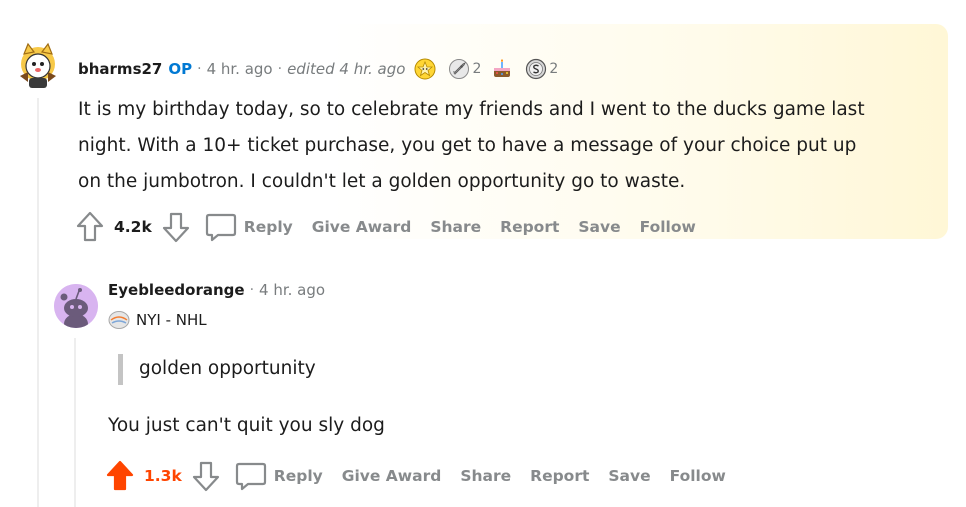 Image resolution: width=966 pixels, height=507 pixels. I want to click on blockquote-text: golden opportunity, so click(227, 368).